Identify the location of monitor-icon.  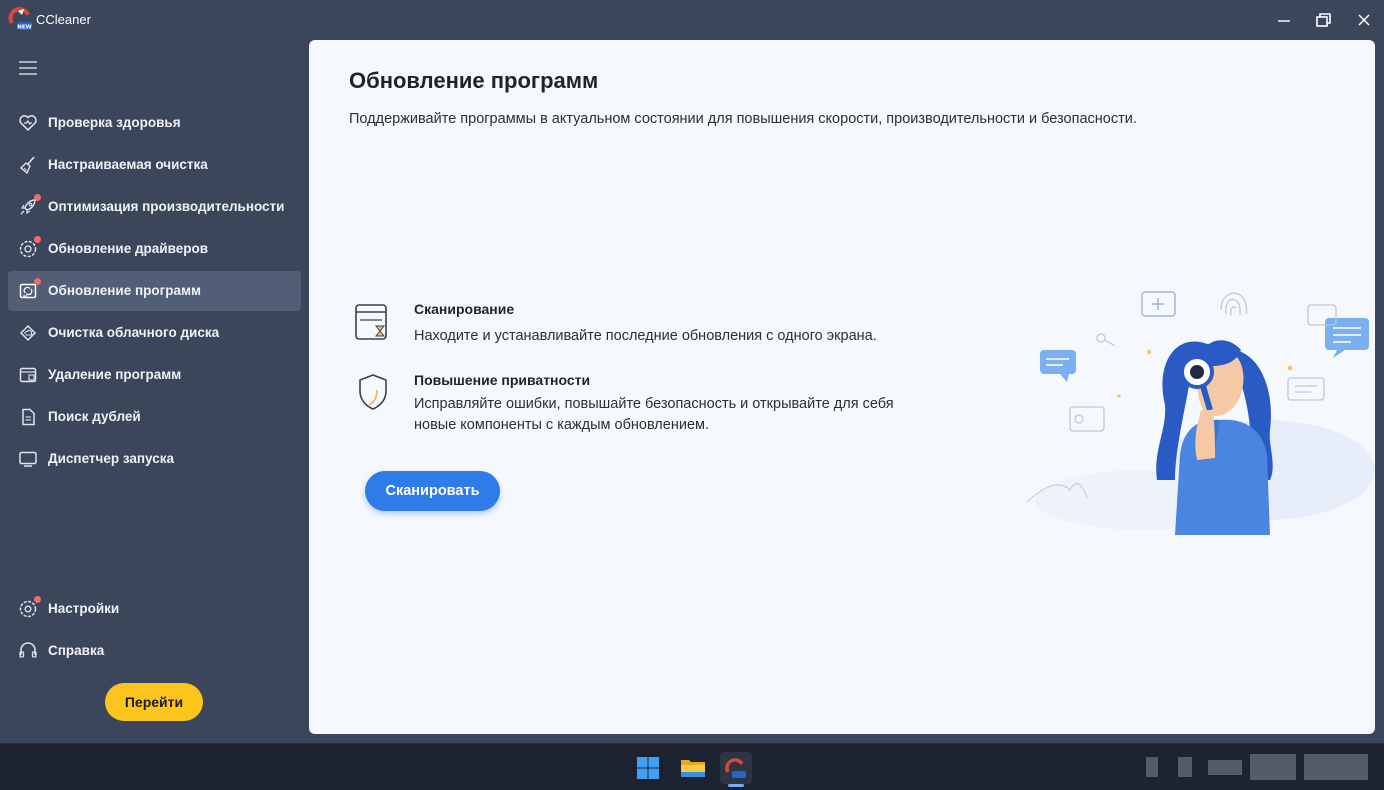
(28, 459).